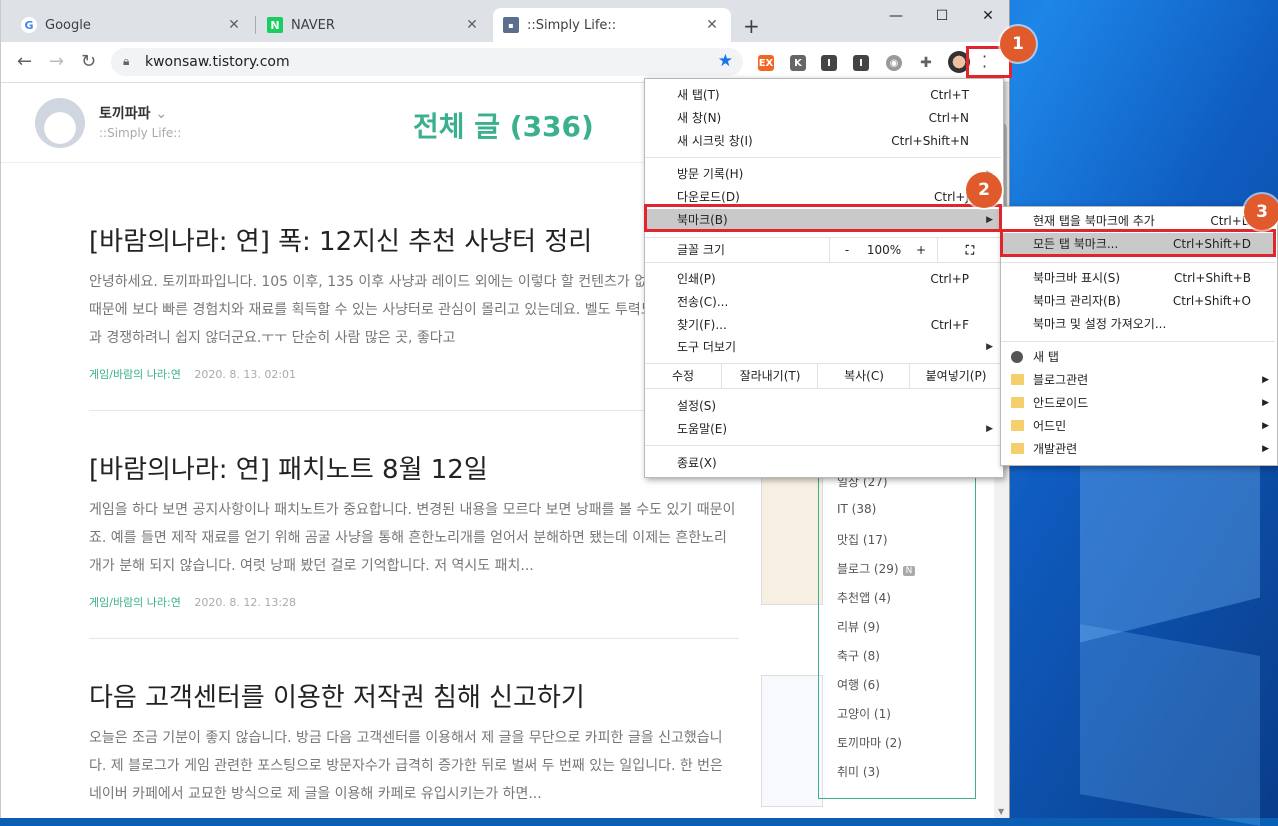  I want to click on maximize-button: ☐, so click(942, 16).